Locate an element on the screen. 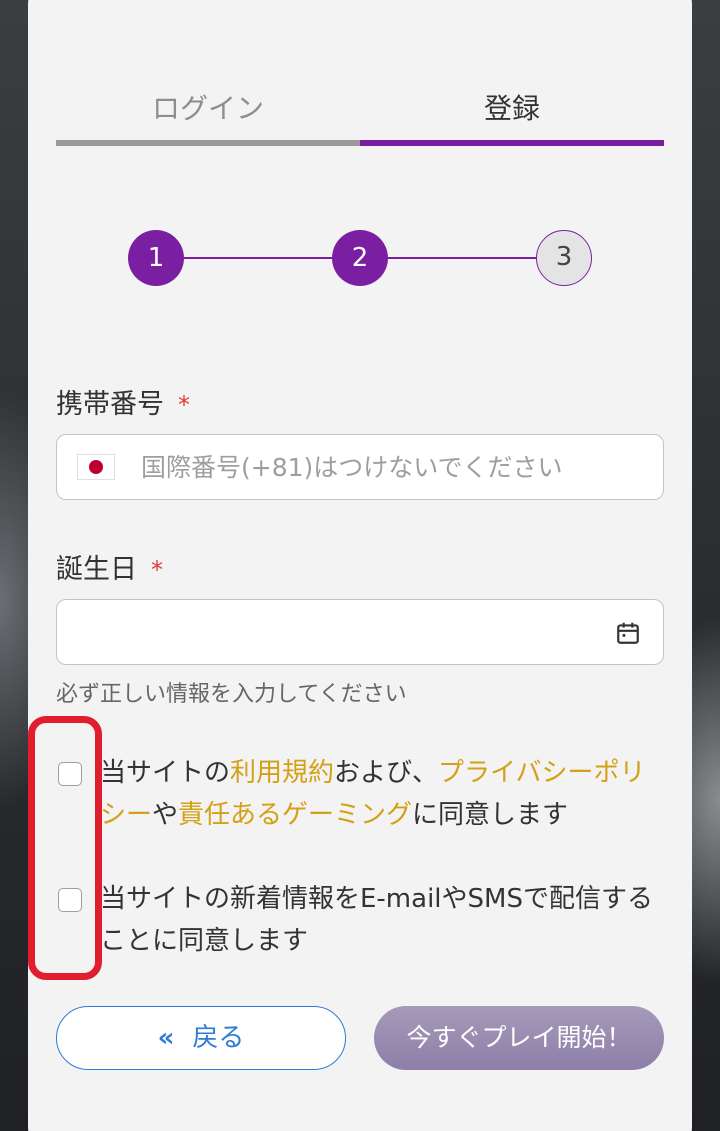 This screenshot has height=1131, width=720. birthday-label: 誕生日 * is located at coordinates (109, 566).